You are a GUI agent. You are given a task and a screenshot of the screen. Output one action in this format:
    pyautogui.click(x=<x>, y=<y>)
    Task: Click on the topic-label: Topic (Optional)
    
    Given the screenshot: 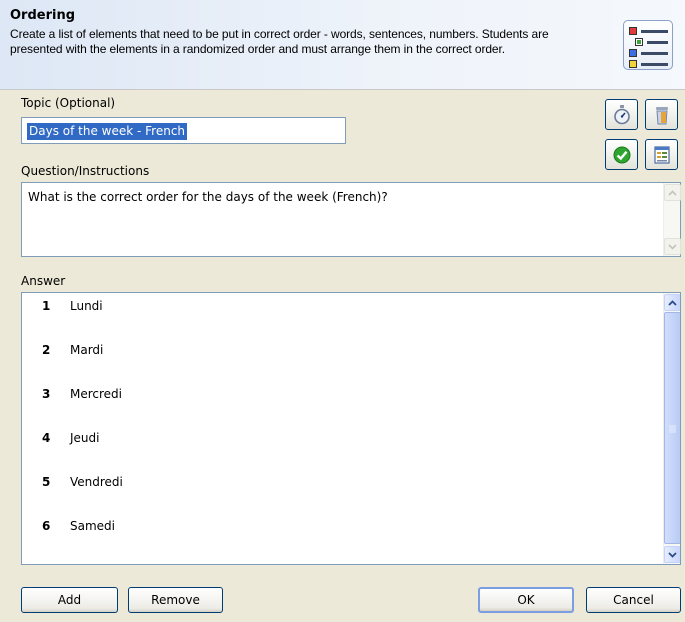 What is the action you would take?
    pyautogui.click(x=68, y=103)
    